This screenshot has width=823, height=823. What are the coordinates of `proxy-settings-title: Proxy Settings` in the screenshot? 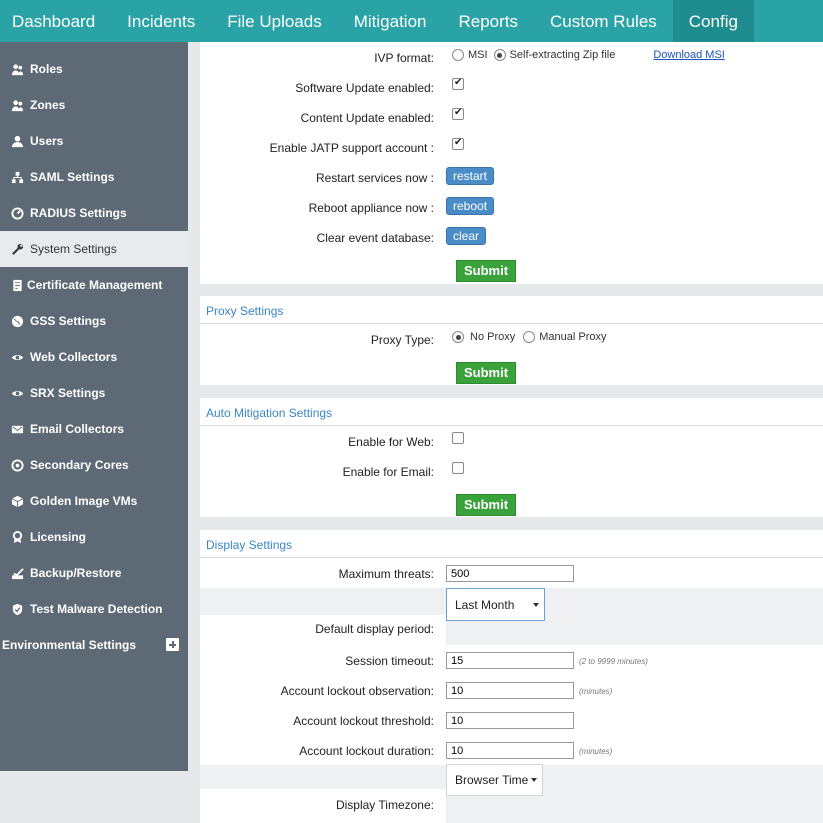 It's located at (245, 311).